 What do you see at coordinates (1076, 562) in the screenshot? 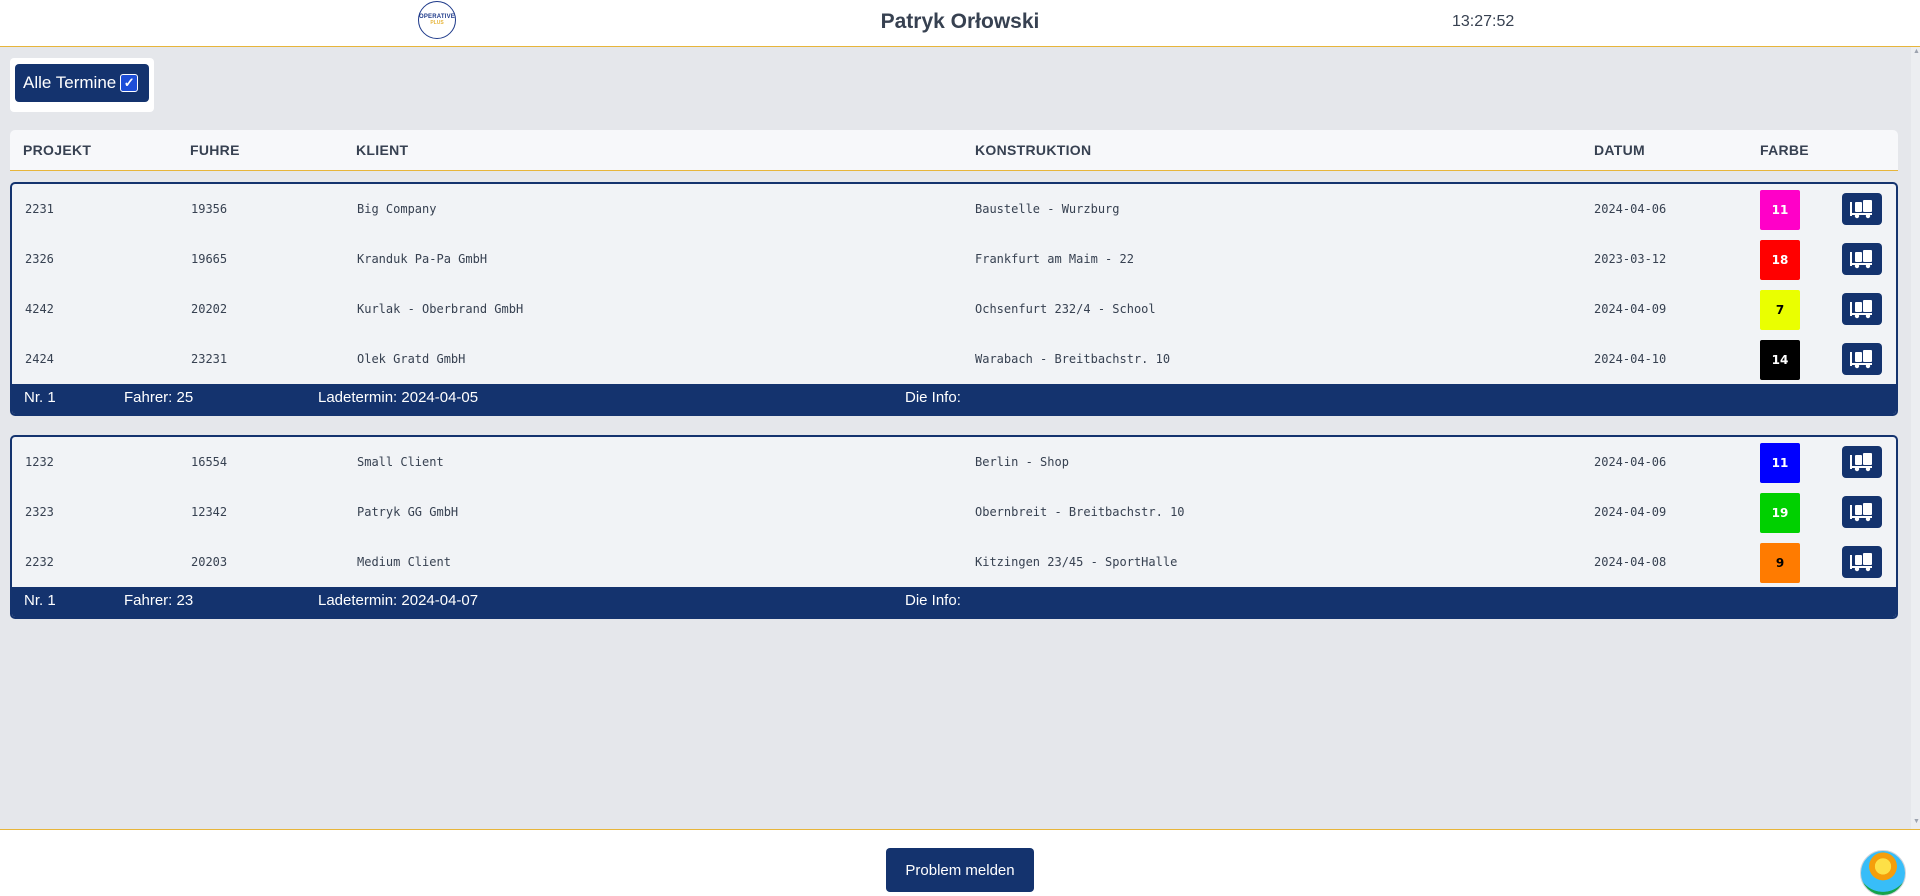
I see `cell-konstruktion: Kitzingen 23/45 - SportHalle` at bounding box center [1076, 562].